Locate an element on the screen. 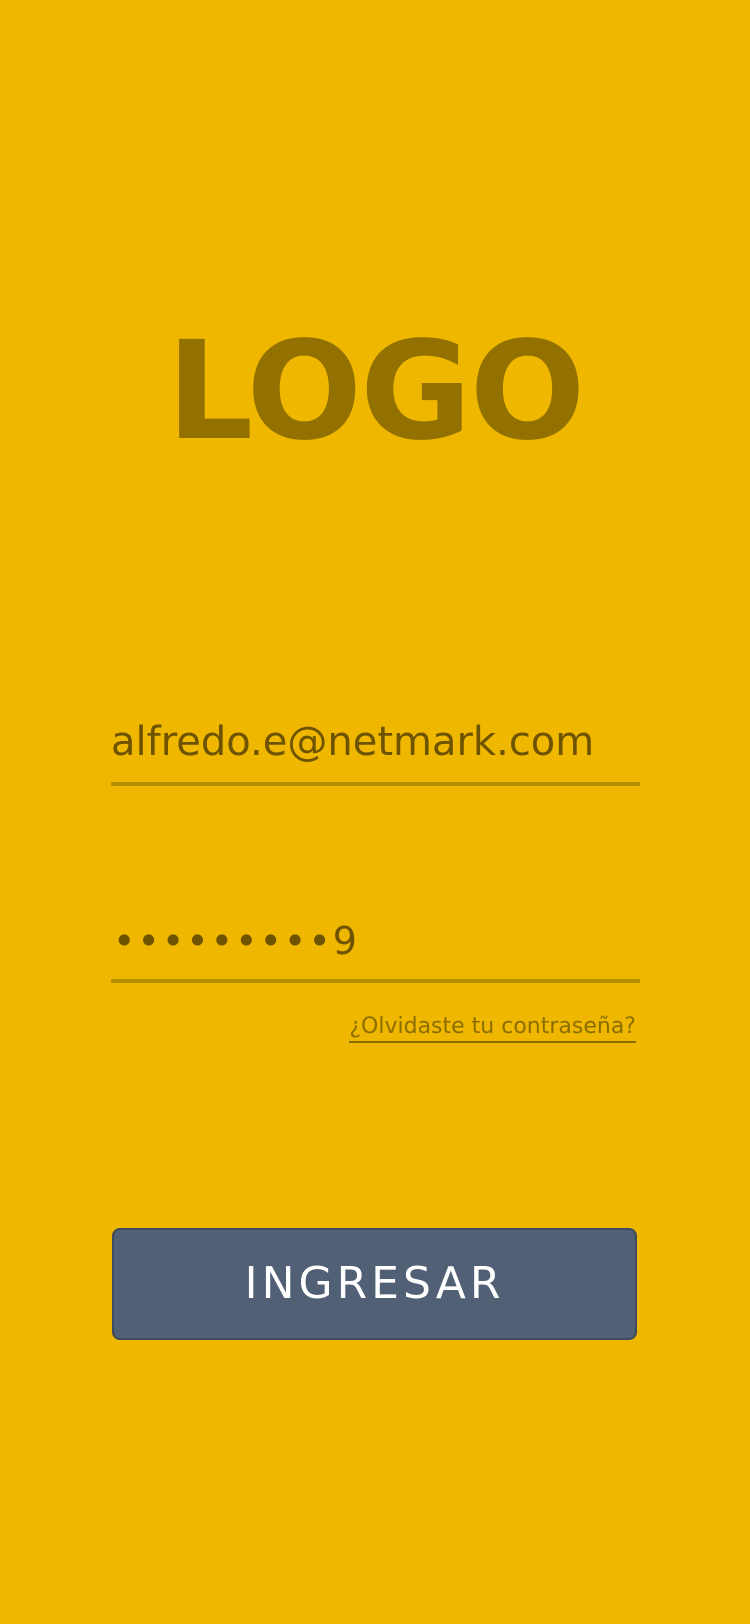 This screenshot has width=750, height=1624. password-field: •••••••••9 is located at coordinates (236, 941).